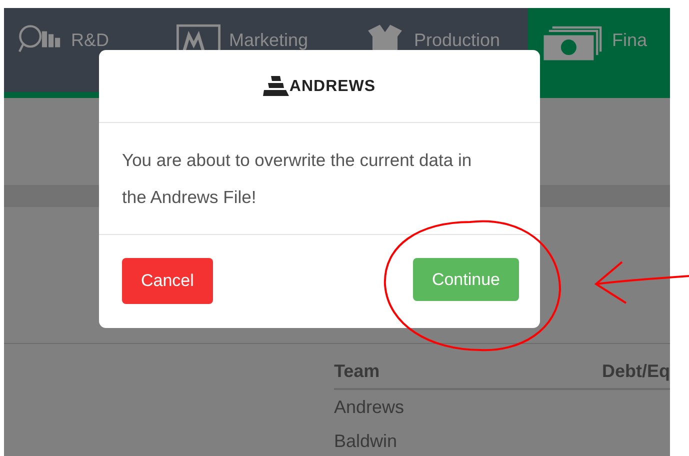 This screenshot has width=689, height=456. I want to click on column-header: Debt/Eq, so click(636, 371).